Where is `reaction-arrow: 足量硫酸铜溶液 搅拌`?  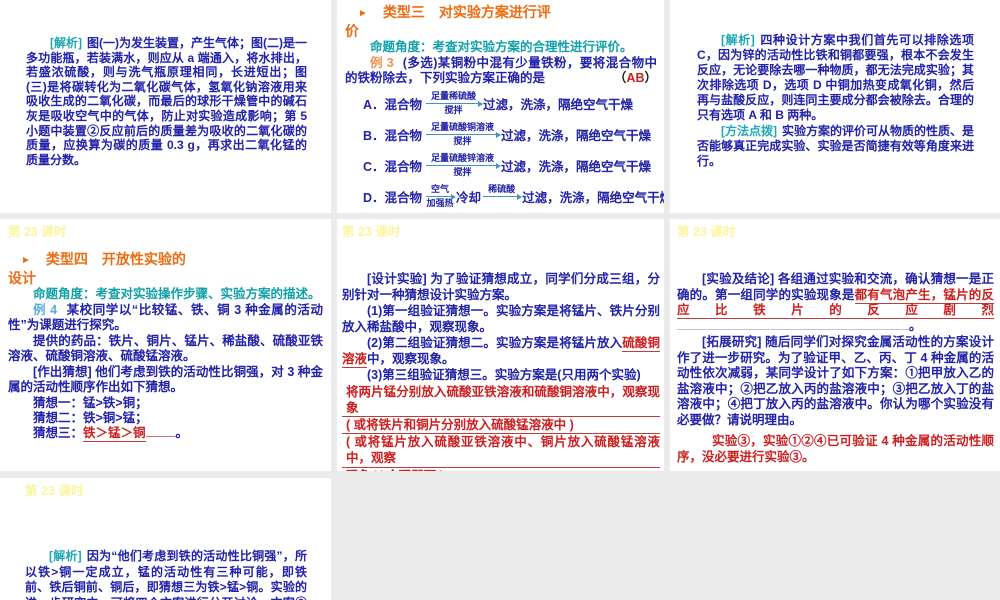 reaction-arrow: 足量硫酸铜溶液 搅拌 is located at coordinates (464, 134).